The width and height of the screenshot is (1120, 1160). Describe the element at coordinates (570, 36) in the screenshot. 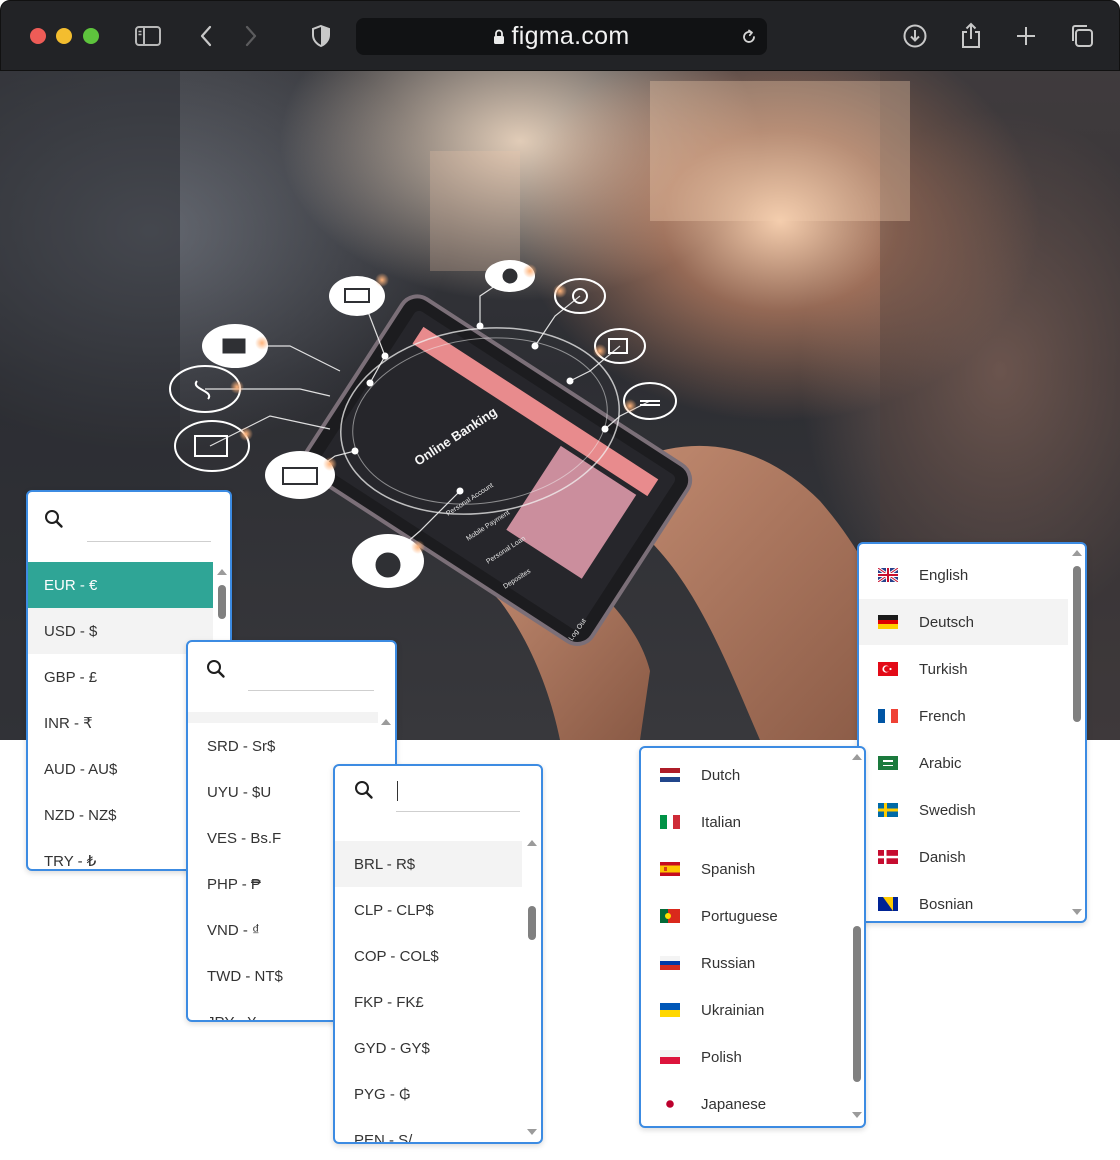

I see `url-text: figma.com` at that location.